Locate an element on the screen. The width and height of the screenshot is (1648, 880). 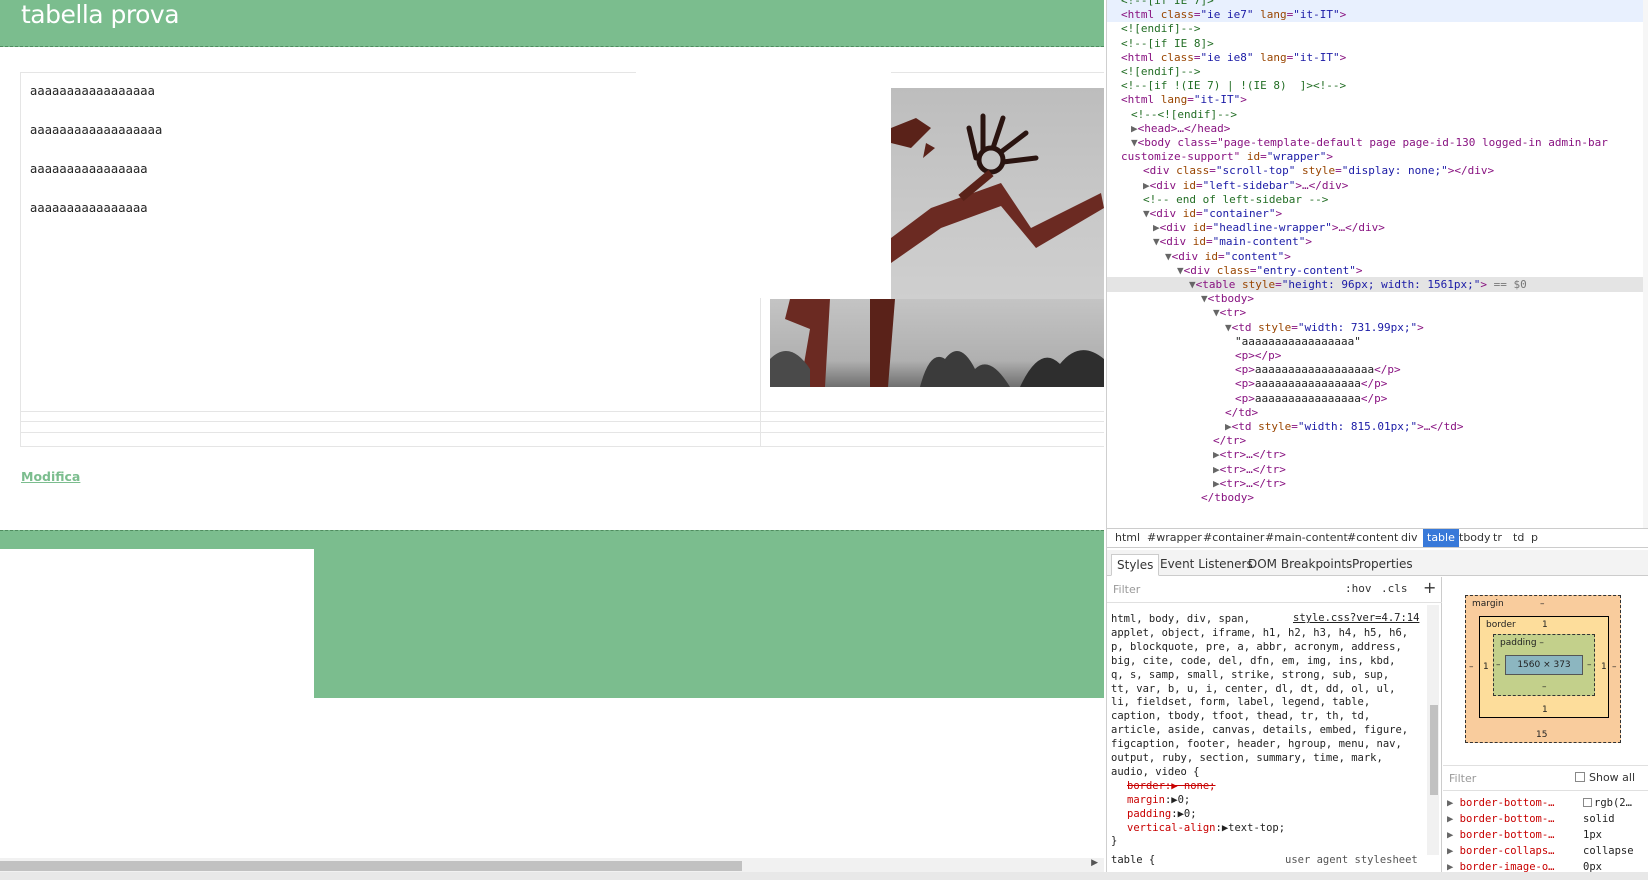
edit-link: Modifica is located at coordinates (50, 476).